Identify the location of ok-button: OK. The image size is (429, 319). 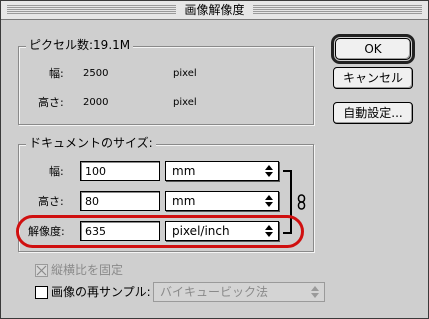
(373, 49).